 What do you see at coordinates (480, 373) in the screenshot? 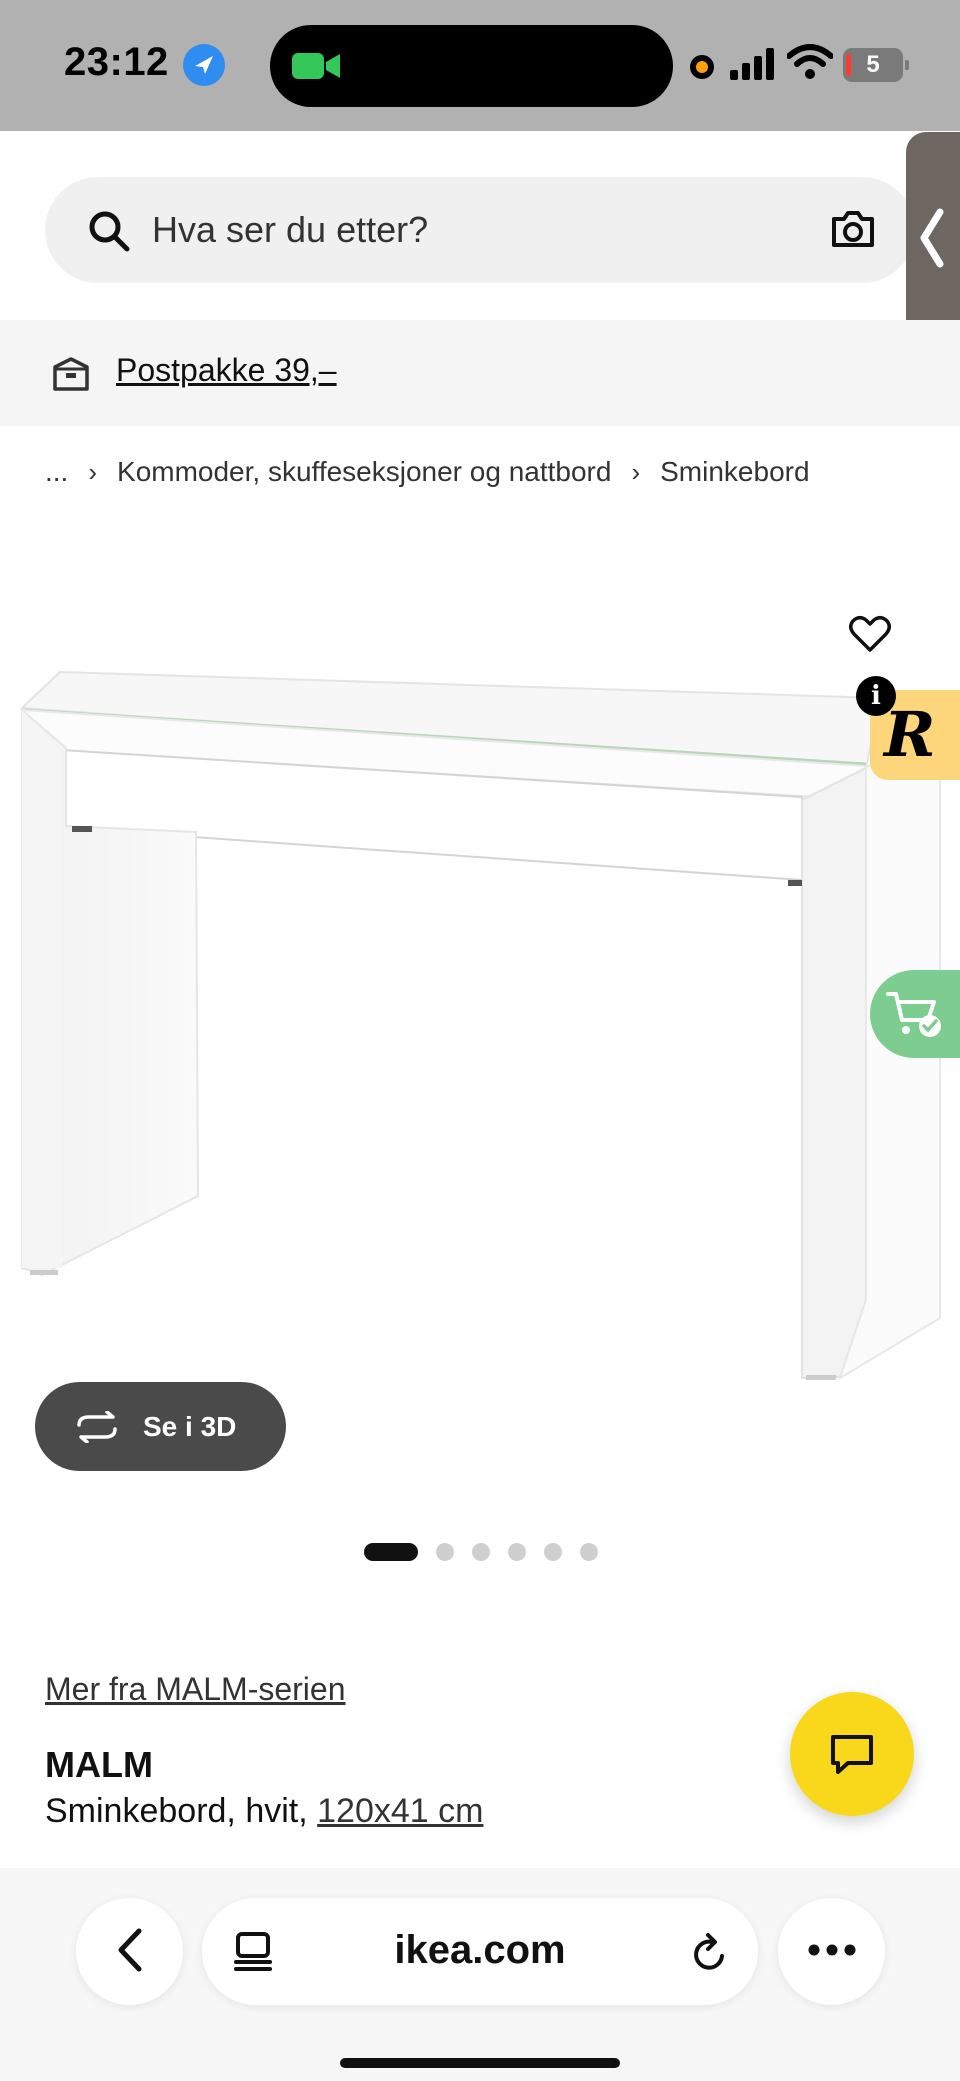
I see `shipping-banner: Postpakke 39,–` at bounding box center [480, 373].